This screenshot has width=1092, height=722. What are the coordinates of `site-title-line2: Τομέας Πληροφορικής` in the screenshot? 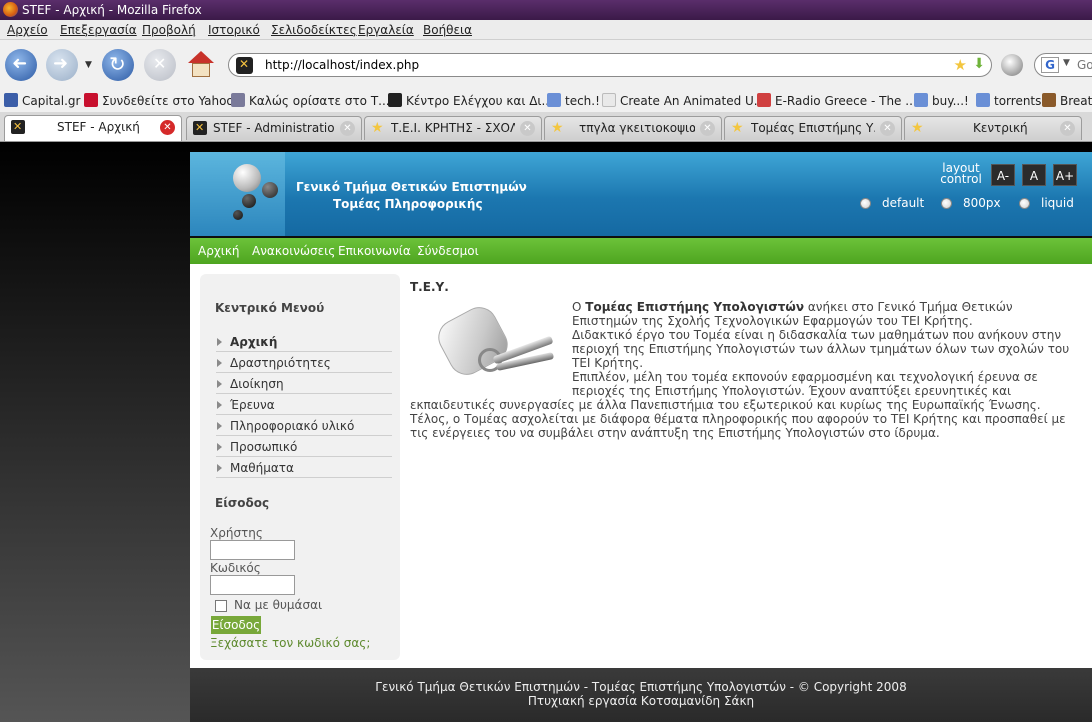 It's located at (408, 204).